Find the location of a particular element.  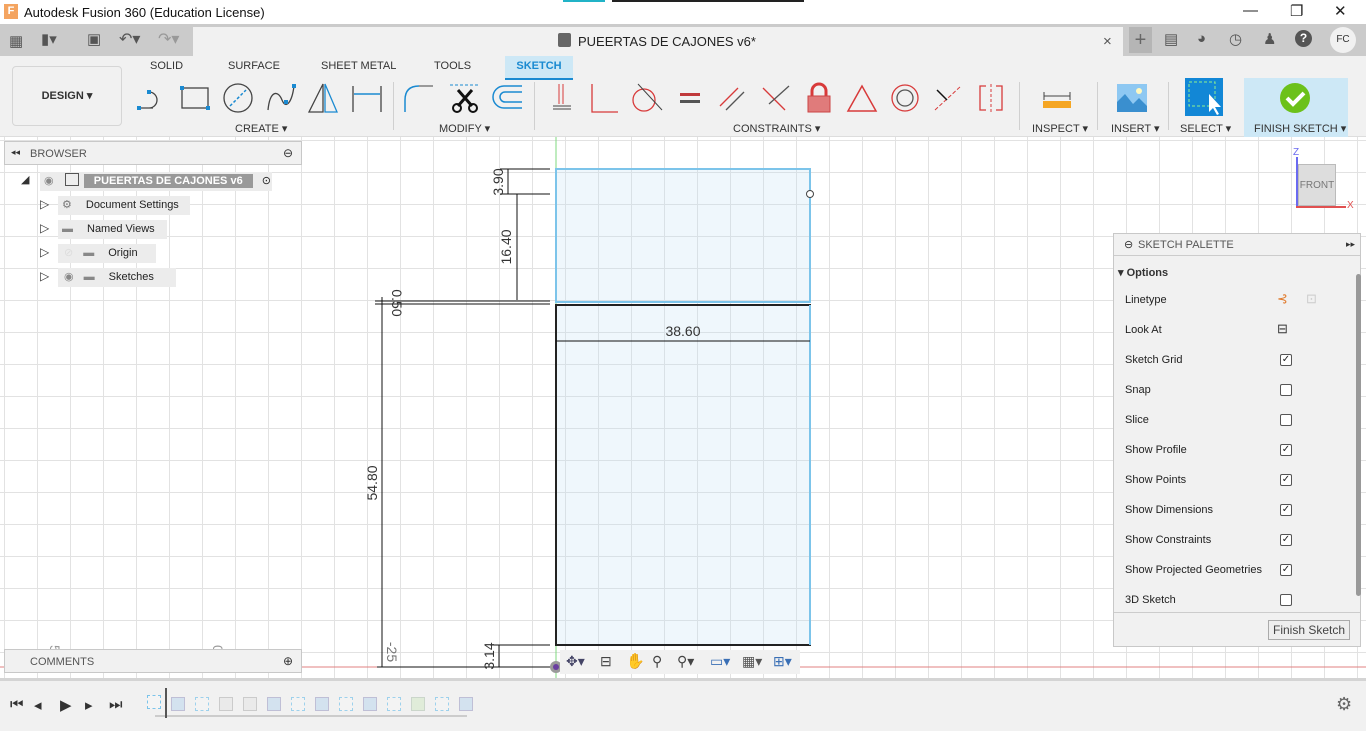

finish-sketch-palette-button: Finish Sketch is located at coordinates (1309, 630).